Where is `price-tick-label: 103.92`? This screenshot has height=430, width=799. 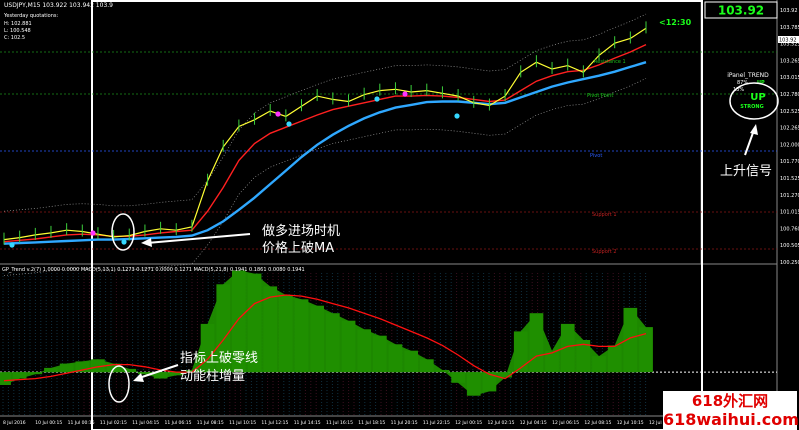 price-tick-label: 103.92 is located at coordinates (789, 11).